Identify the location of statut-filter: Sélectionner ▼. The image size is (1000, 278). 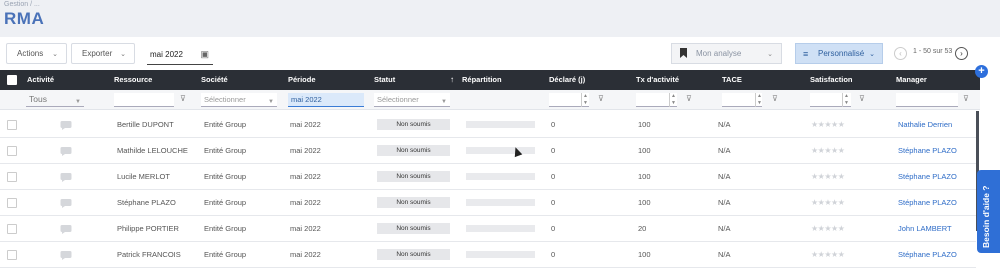
(412, 100).